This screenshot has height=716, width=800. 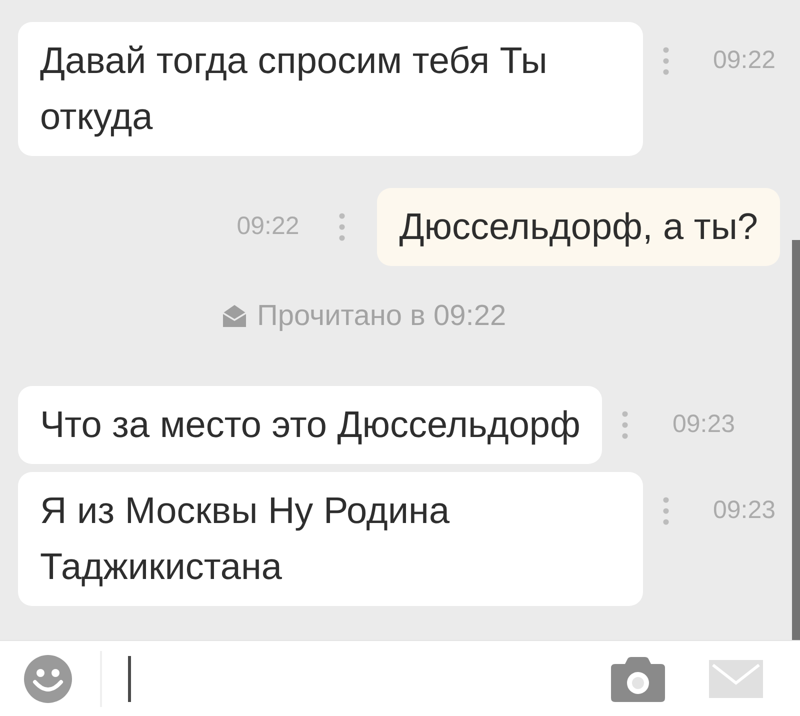 I want to click on camera-icon, so click(x=638, y=679).